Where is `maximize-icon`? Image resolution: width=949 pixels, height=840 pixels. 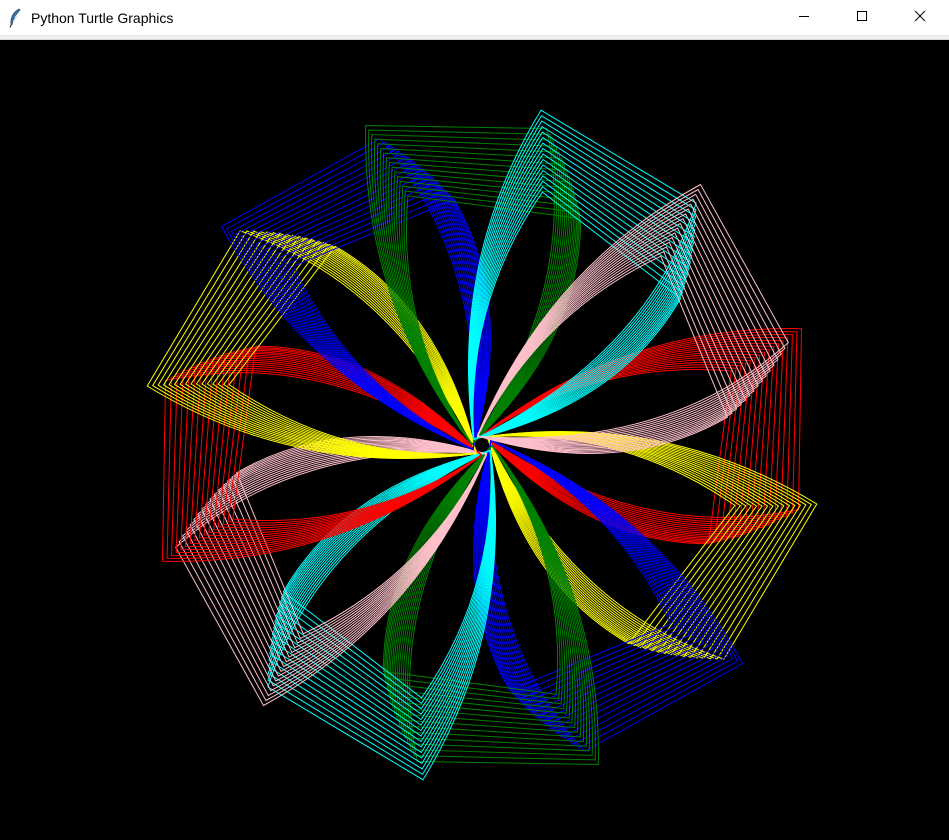
maximize-icon is located at coordinates (862, 18).